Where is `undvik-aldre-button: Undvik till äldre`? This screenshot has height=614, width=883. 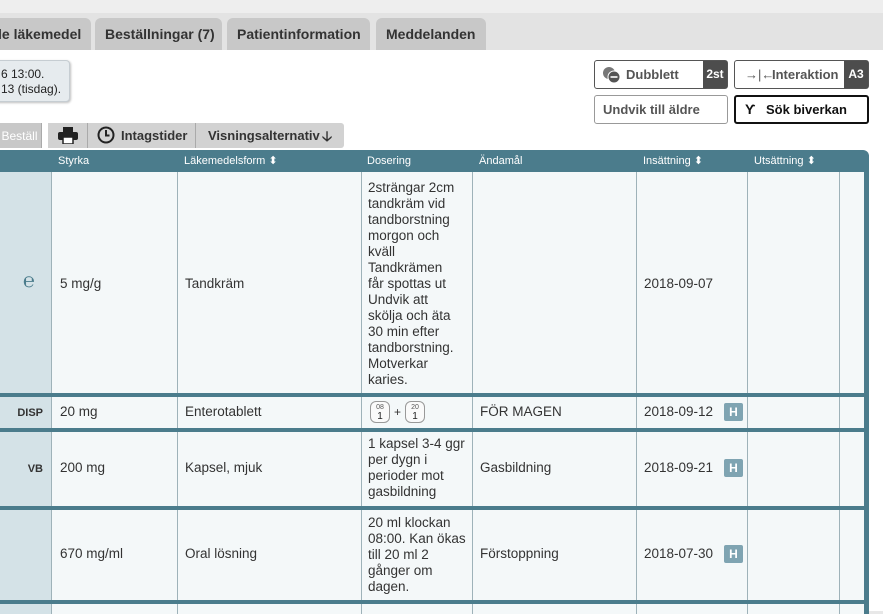 undvik-aldre-button: Undvik till äldre is located at coordinates (661, 109).